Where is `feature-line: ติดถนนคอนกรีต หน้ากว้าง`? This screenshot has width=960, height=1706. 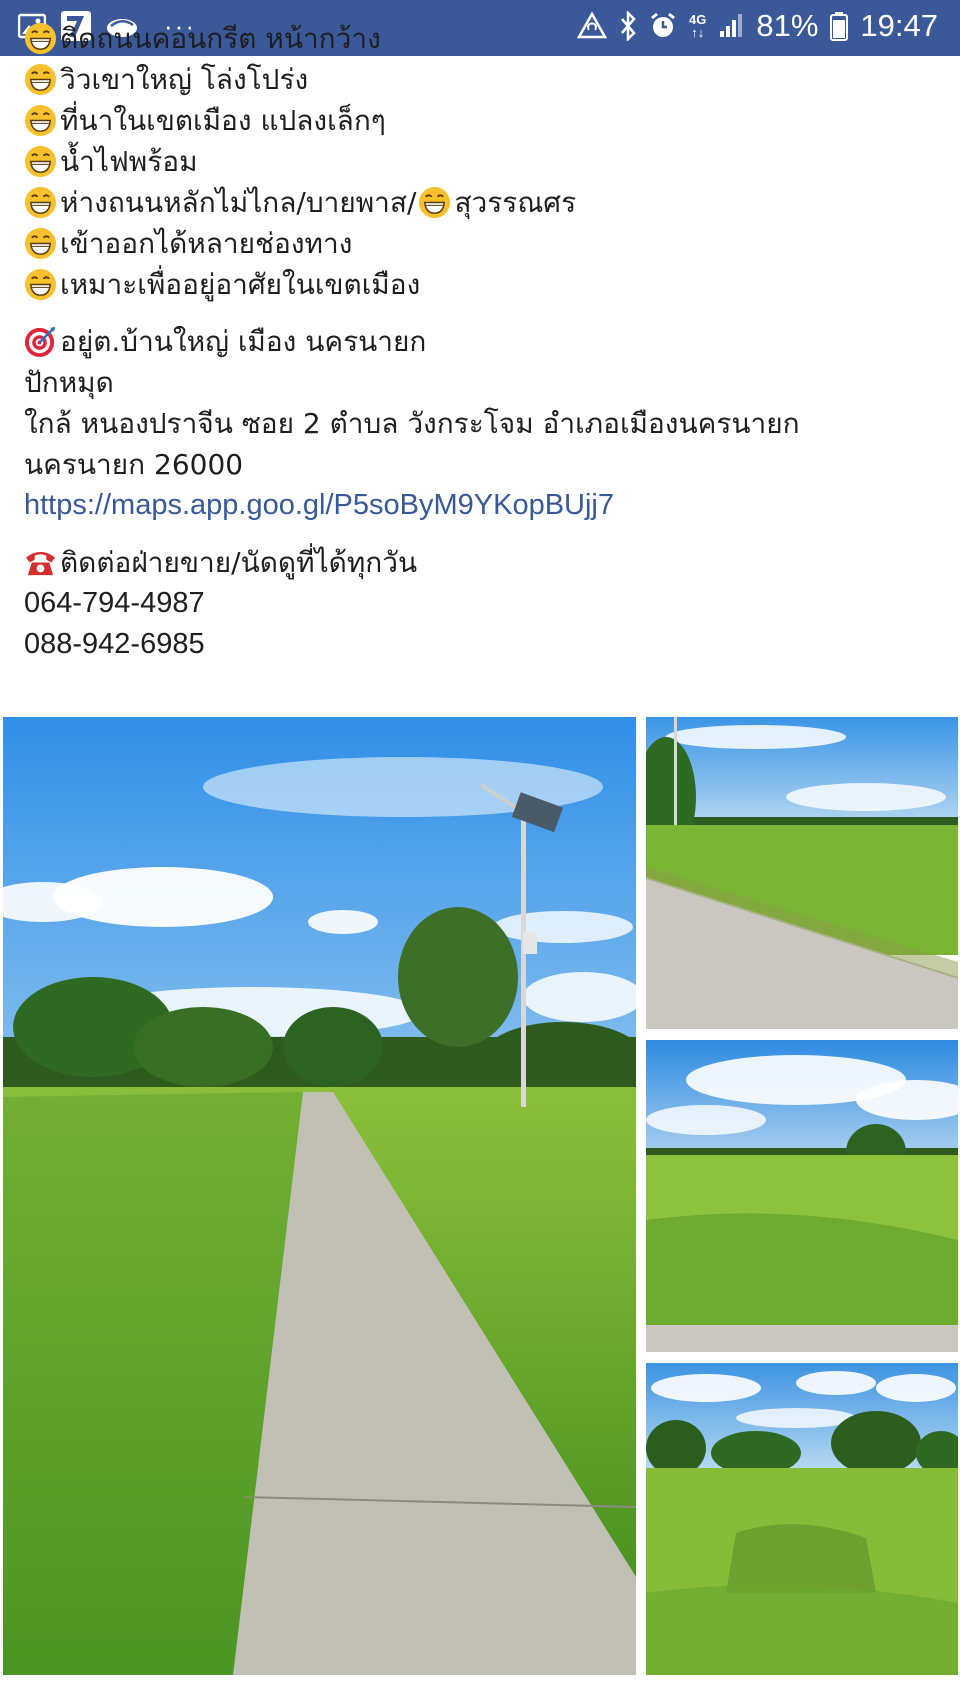 feature-line: ติดถนนคอนกรีต หน้ากว้าง is located at coordinates (484, 38).